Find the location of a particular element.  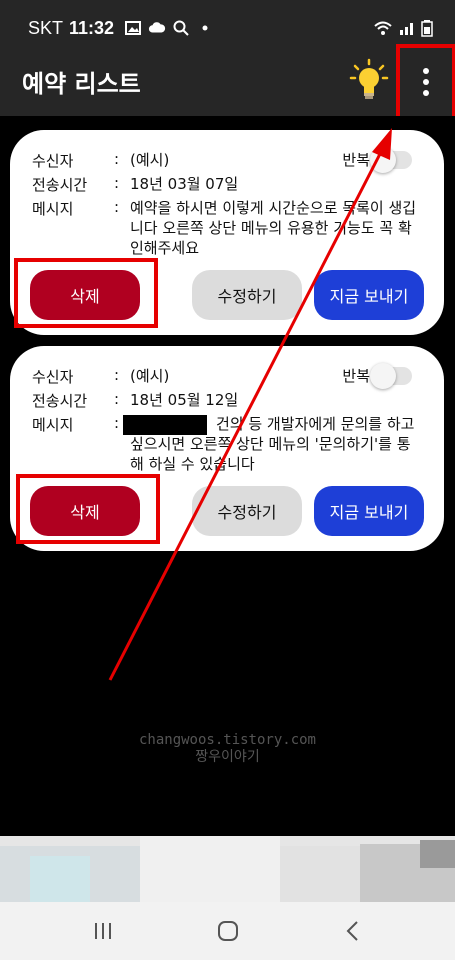

send-time-value: 18년 05월 12일 is located at coordinates (184, 400).